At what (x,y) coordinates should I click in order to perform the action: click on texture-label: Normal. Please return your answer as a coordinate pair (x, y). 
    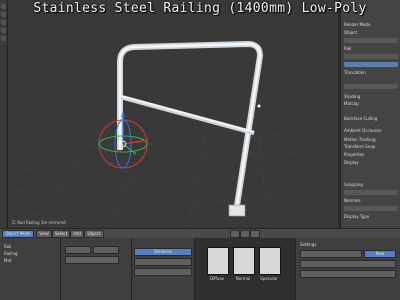
    Looking at the image, I should click on (243, 278).